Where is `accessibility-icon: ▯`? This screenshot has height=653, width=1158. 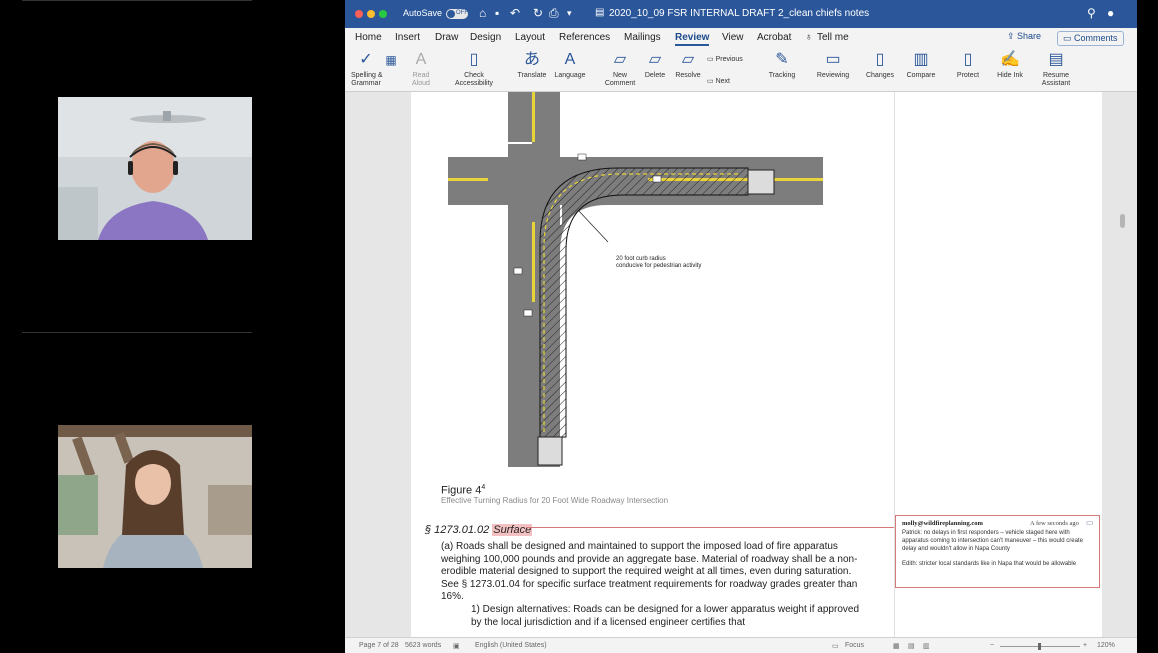 accessibility-icon: ▯ is located at coordinates (474, 59).